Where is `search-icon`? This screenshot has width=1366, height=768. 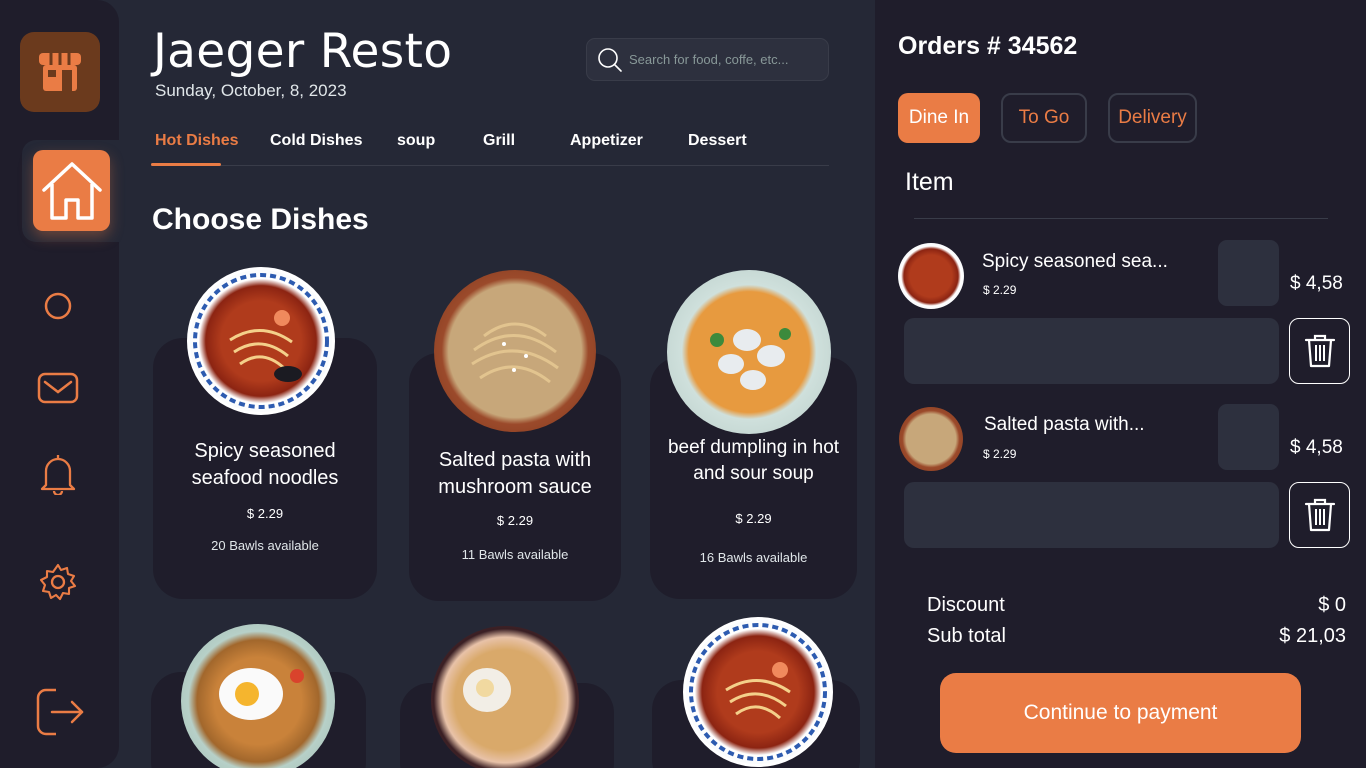 search-icon is located at coordinates (610, 59).